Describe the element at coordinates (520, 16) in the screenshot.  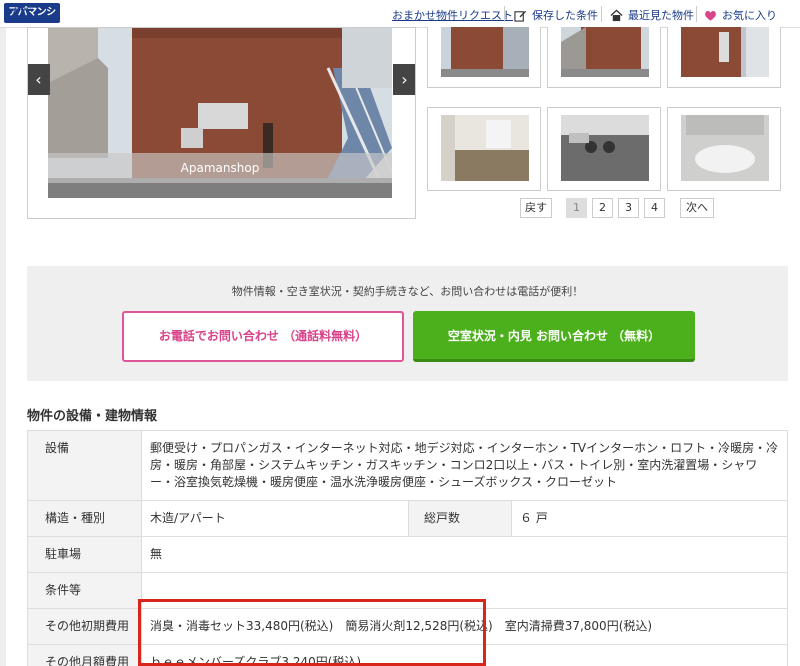
I see `edit-icon` at that location.